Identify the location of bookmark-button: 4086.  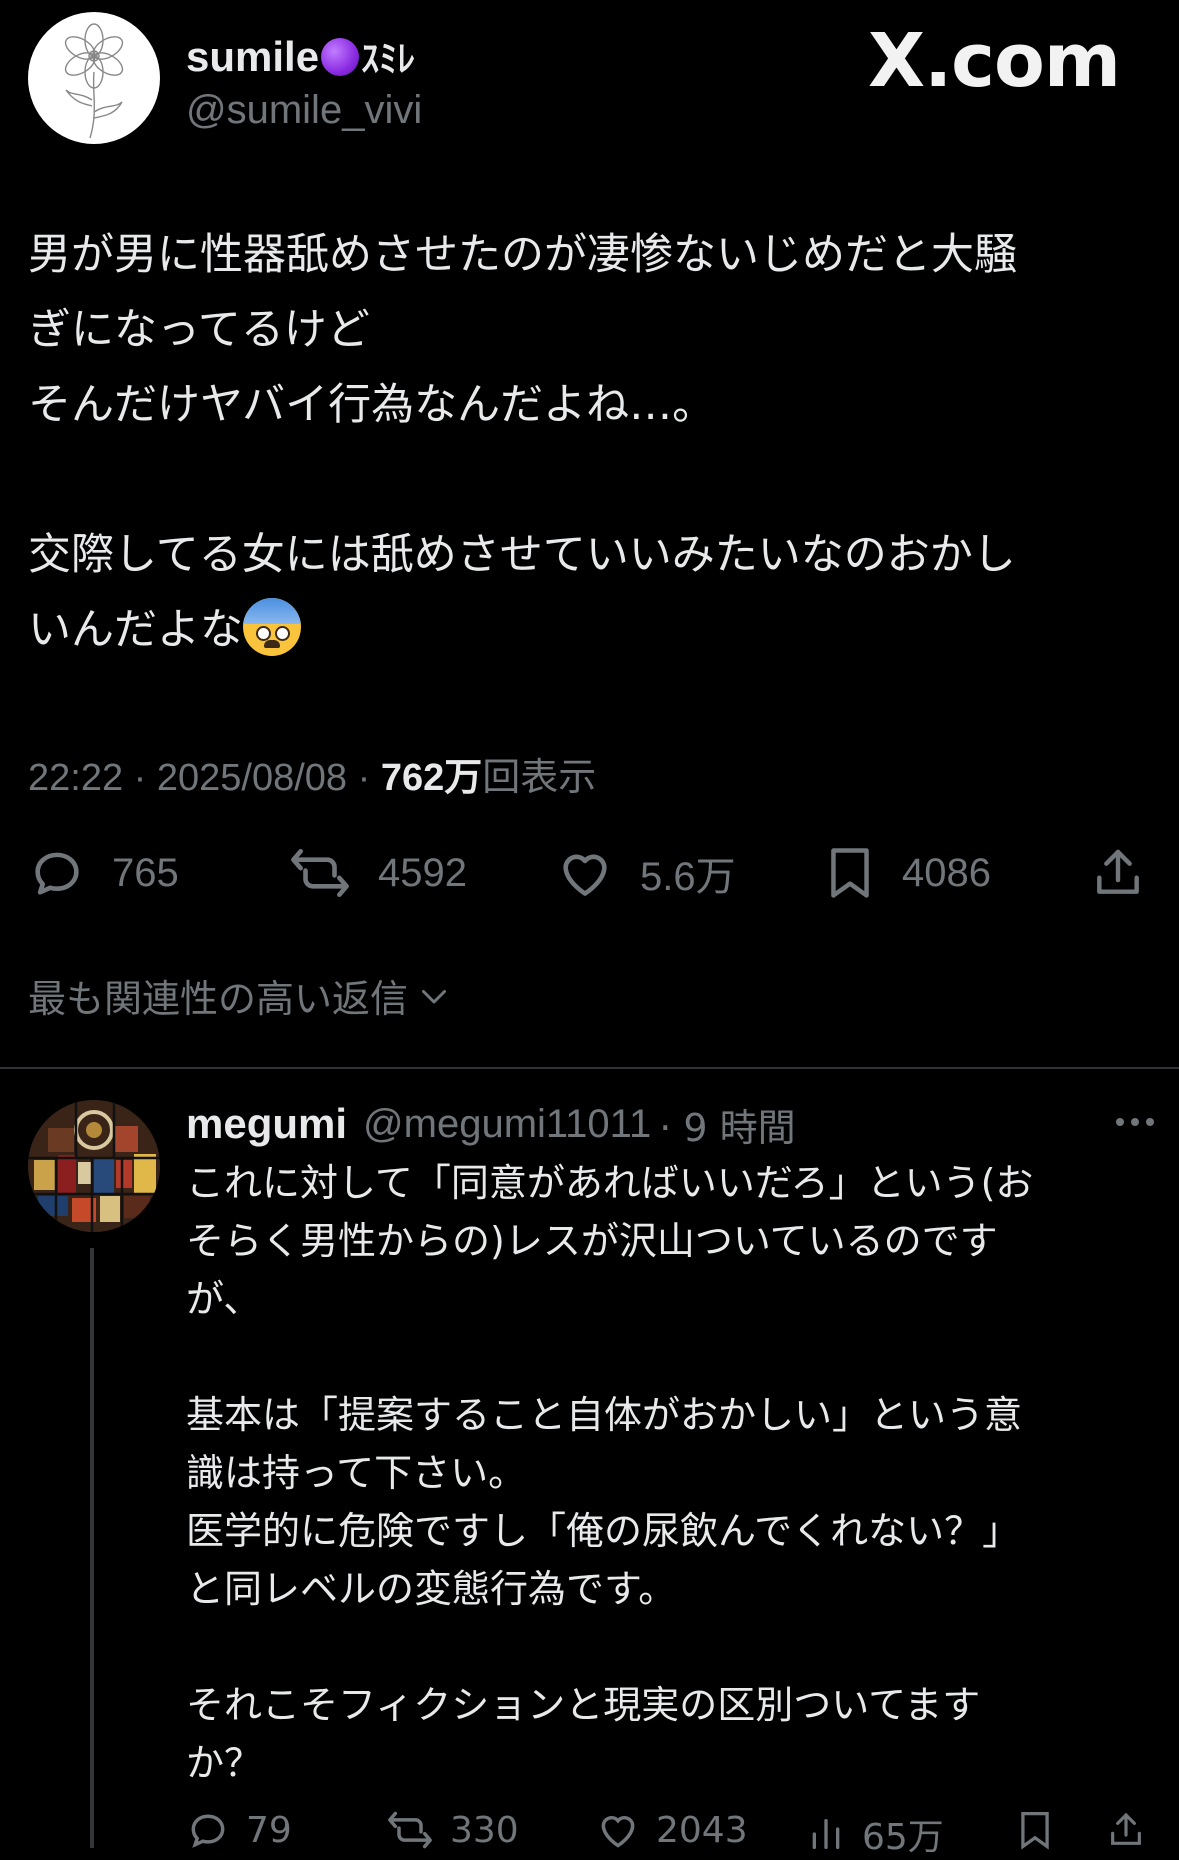
(907, 873).